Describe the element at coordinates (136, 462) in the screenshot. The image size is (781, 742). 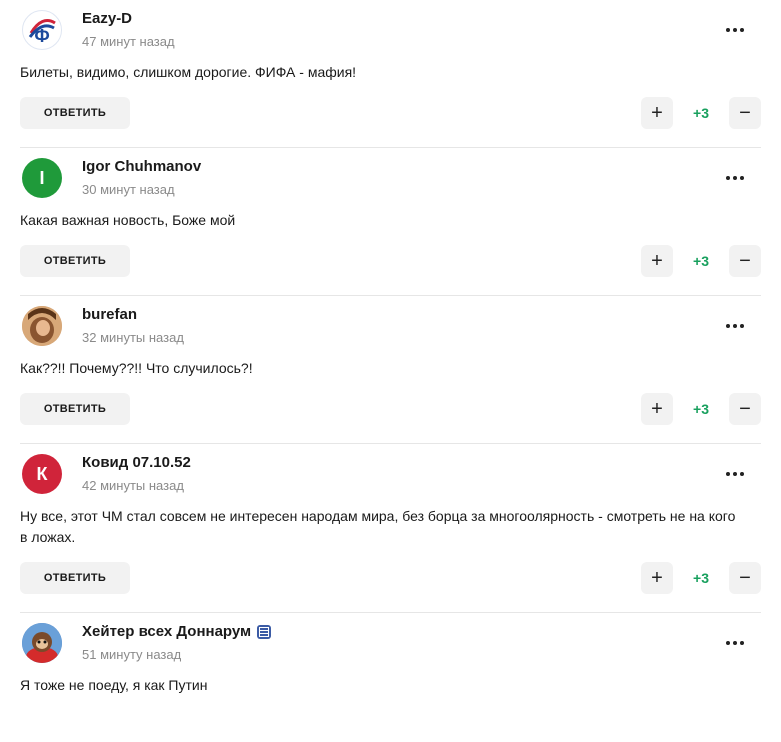
I see `author-name: Ковид 07.10.52` at that location.